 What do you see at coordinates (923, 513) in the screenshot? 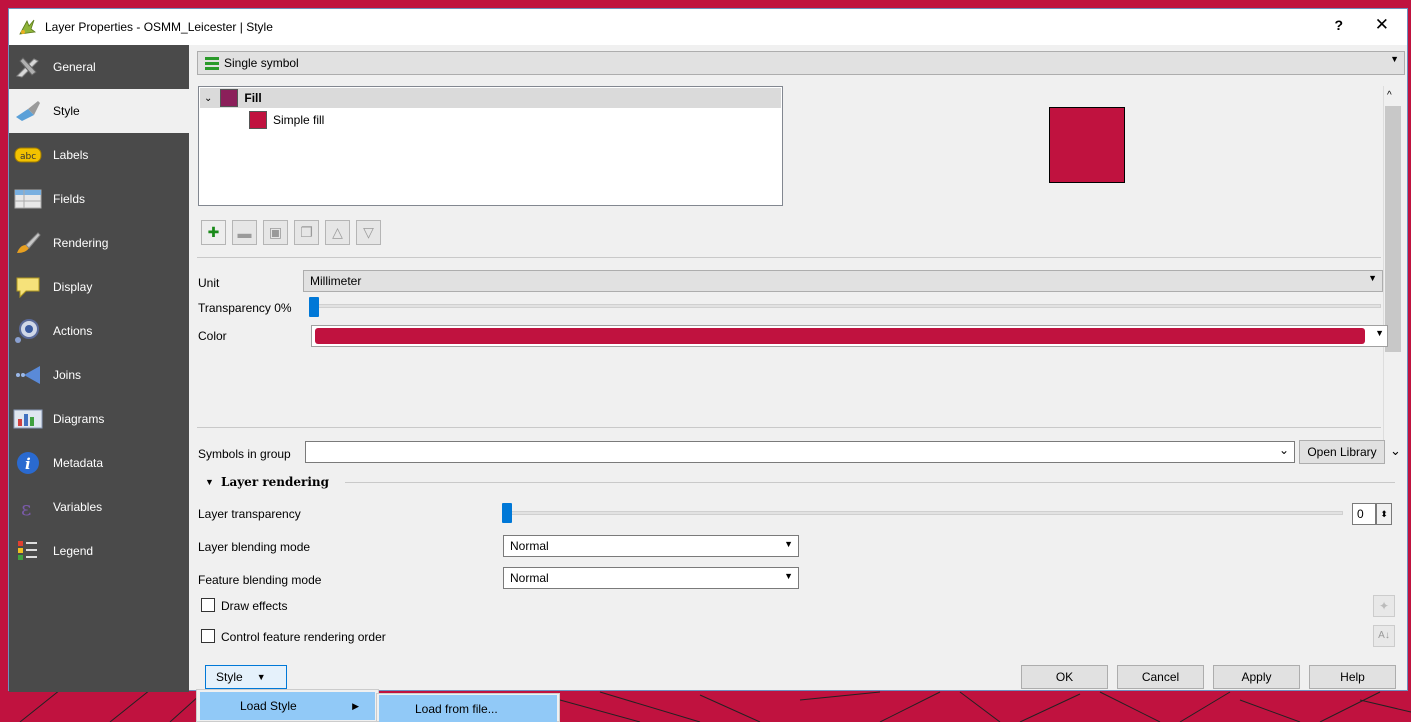
I see `layer-transparency-slider-track` at bounding box center [923, 513].